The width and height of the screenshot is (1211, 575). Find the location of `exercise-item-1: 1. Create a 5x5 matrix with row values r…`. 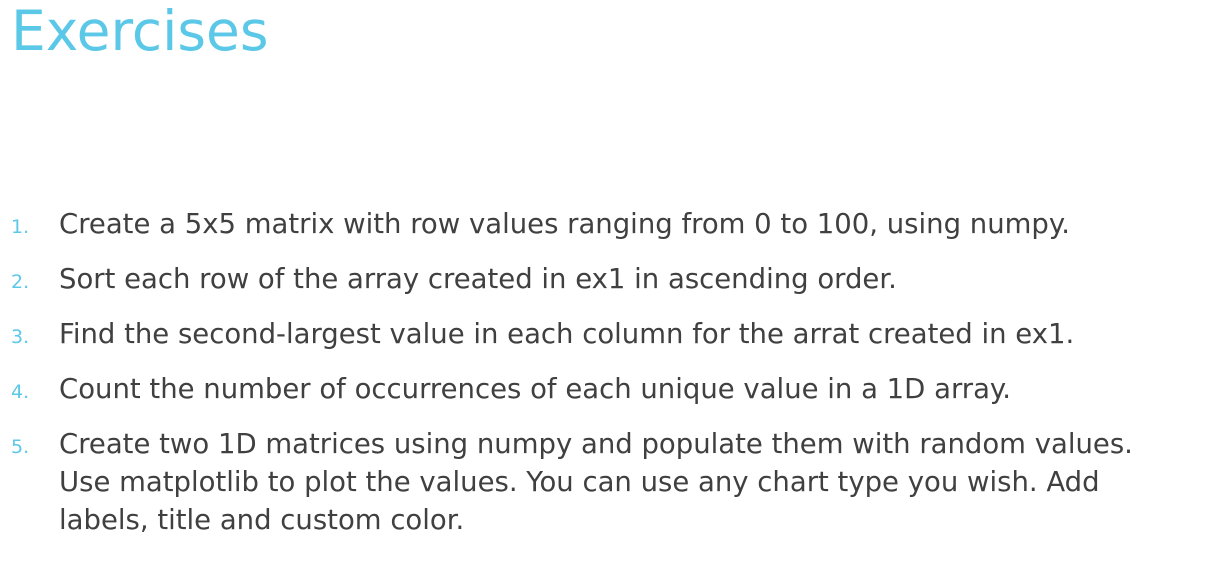

exercise-item-1: 1. Create a 5x5 matrix with row values r… is located at coordinates (605, 224).